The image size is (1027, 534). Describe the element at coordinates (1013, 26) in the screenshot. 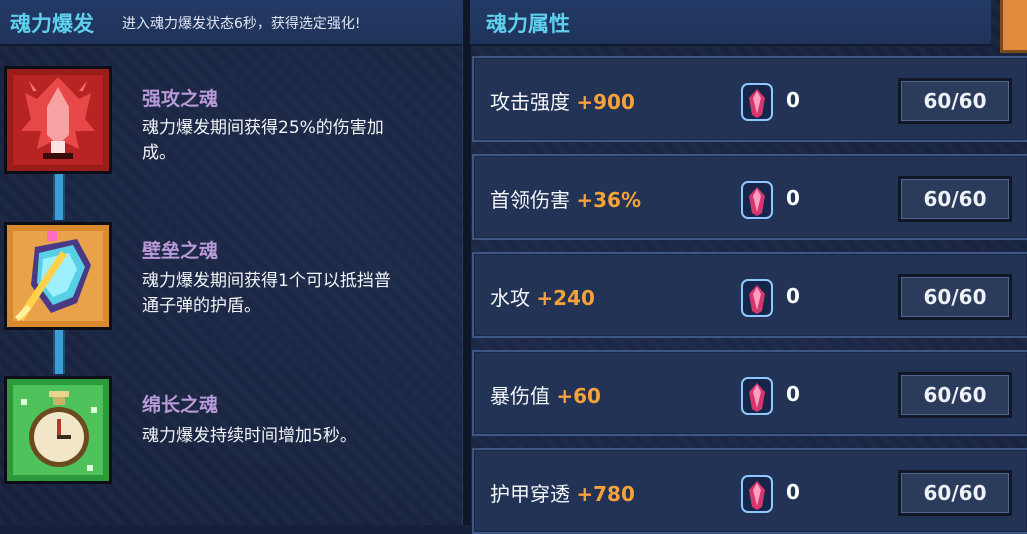

I see `orange-side-tab` at that location.